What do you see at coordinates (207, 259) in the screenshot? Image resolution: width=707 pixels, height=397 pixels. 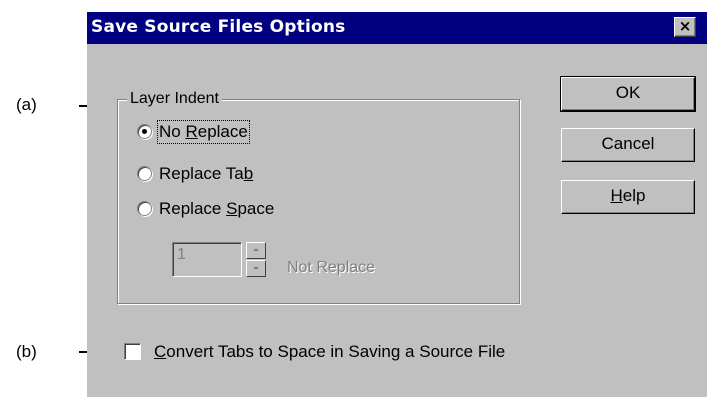 I see `indent-spin-input: 1` at bounding box center [207, 259].